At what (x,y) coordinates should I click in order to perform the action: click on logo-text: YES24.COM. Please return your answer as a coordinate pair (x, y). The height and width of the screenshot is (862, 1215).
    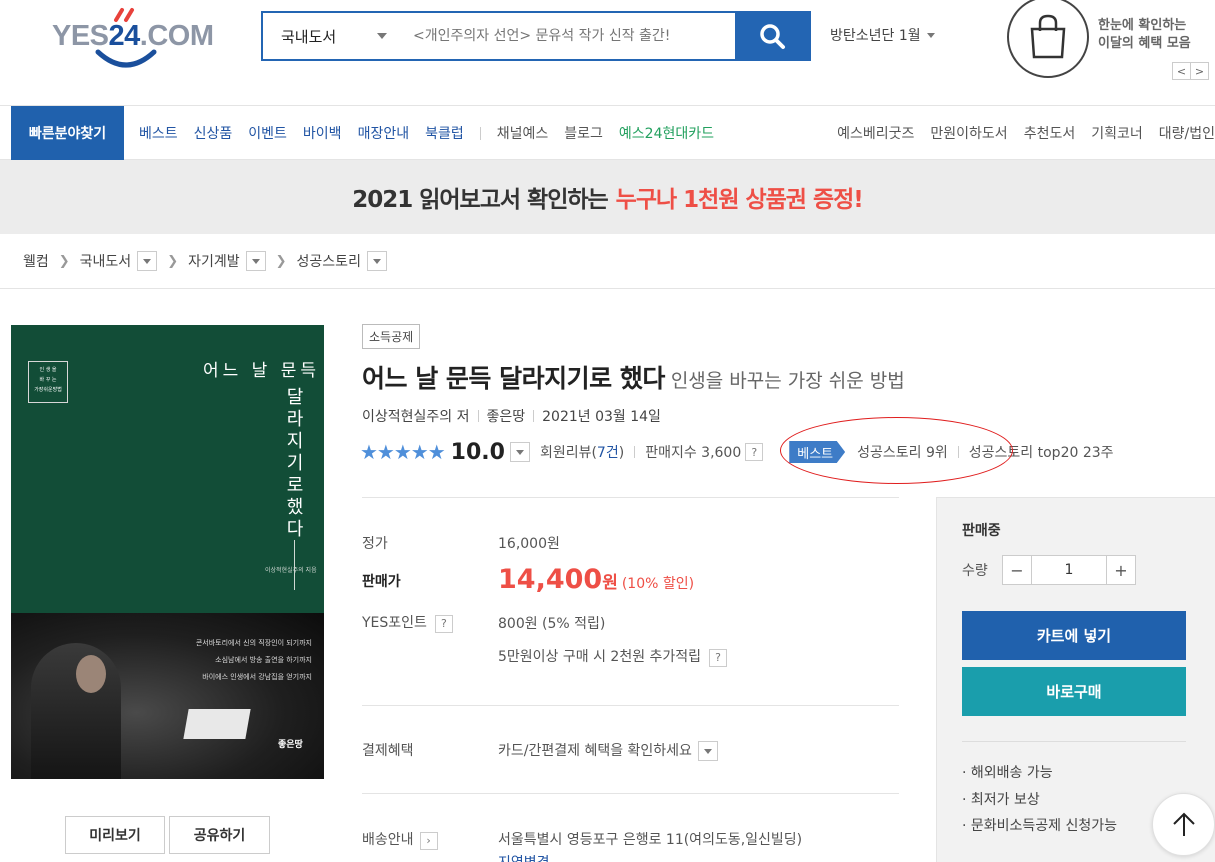
    Looking at the image, I should click on (133, 36).